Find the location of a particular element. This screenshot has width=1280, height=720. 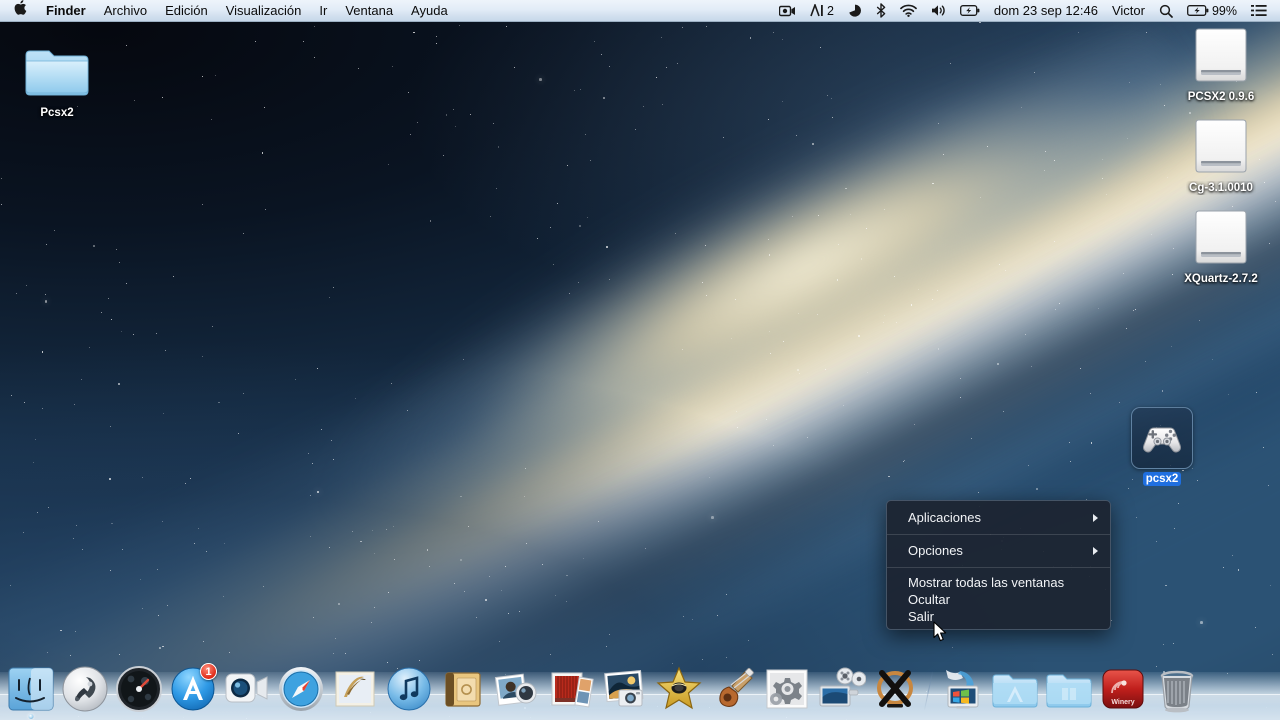

trash-icon is located at coordinates (1177, 689).